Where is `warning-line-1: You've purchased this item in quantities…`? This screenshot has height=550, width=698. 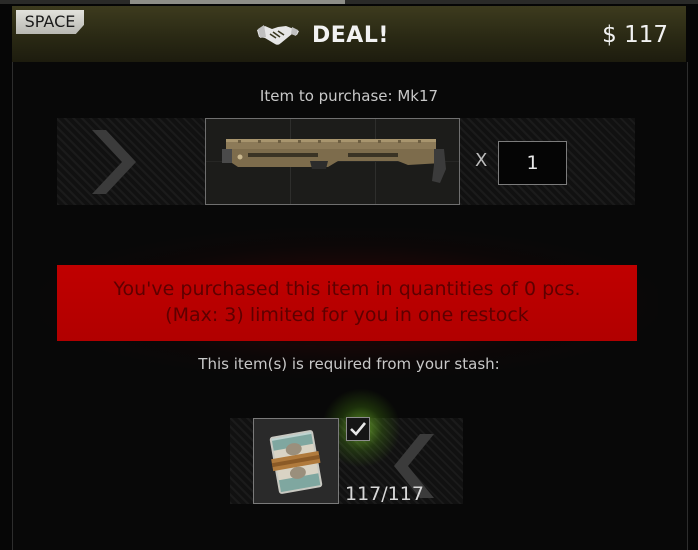 warning-line-1: You've purchased this item in quantities… is located at coordinates (347, 289).